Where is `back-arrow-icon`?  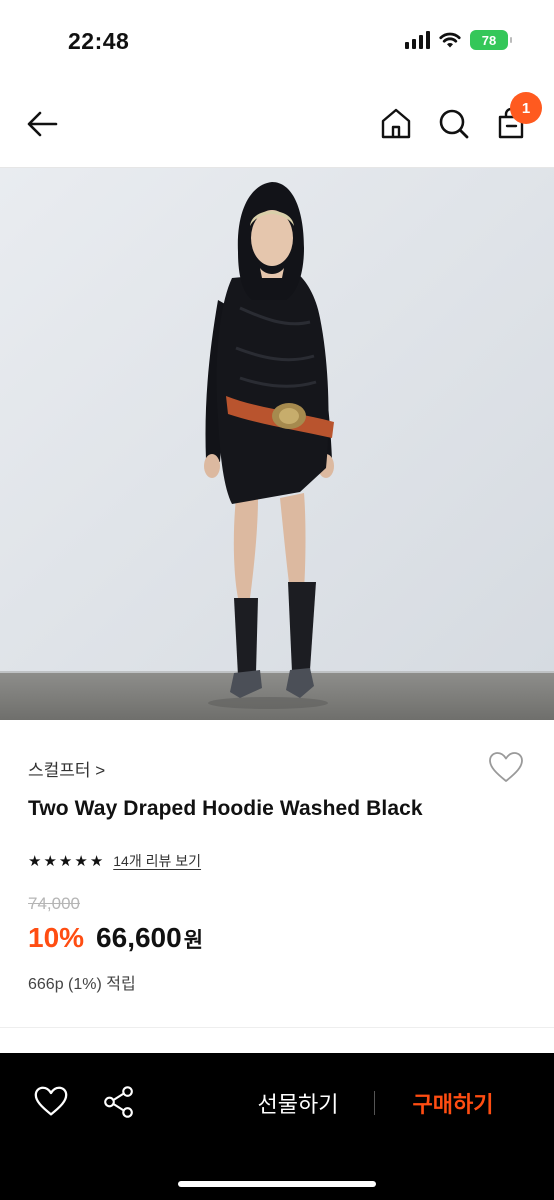
back-arrow-icon is located at coordinates (42, 124).